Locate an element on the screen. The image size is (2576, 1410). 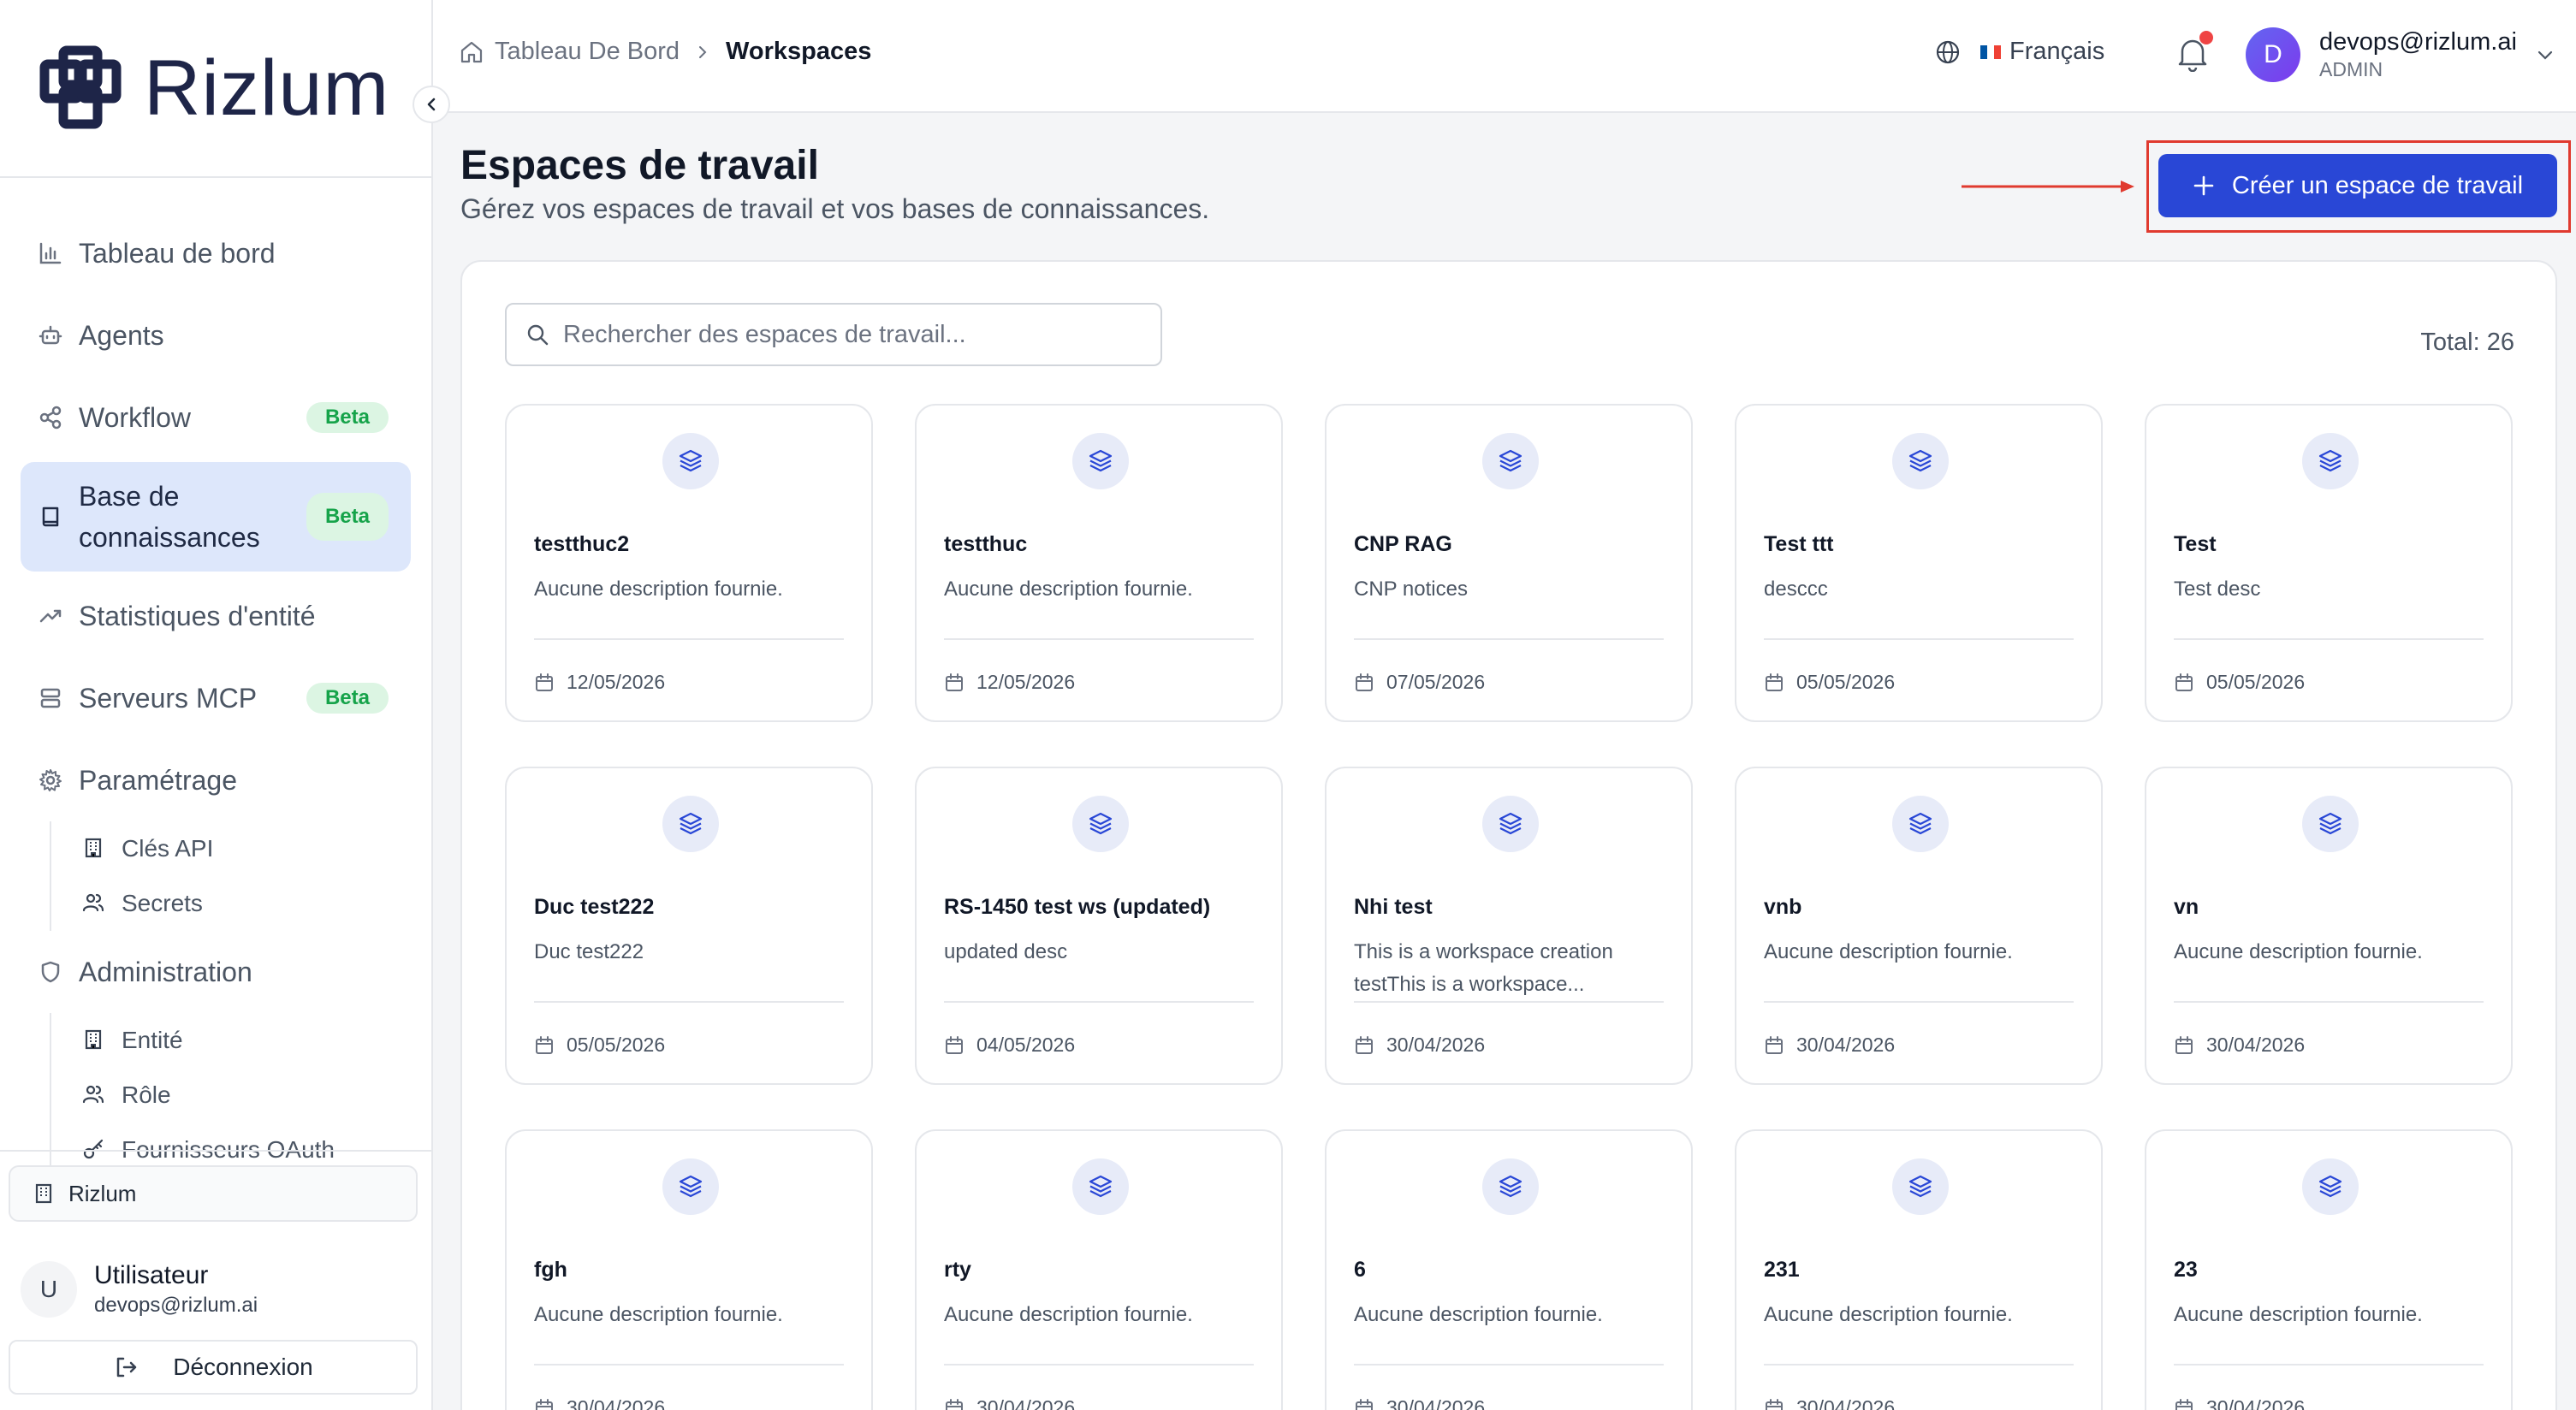
beta-badge: Beta is located at coordinates (347, 417).